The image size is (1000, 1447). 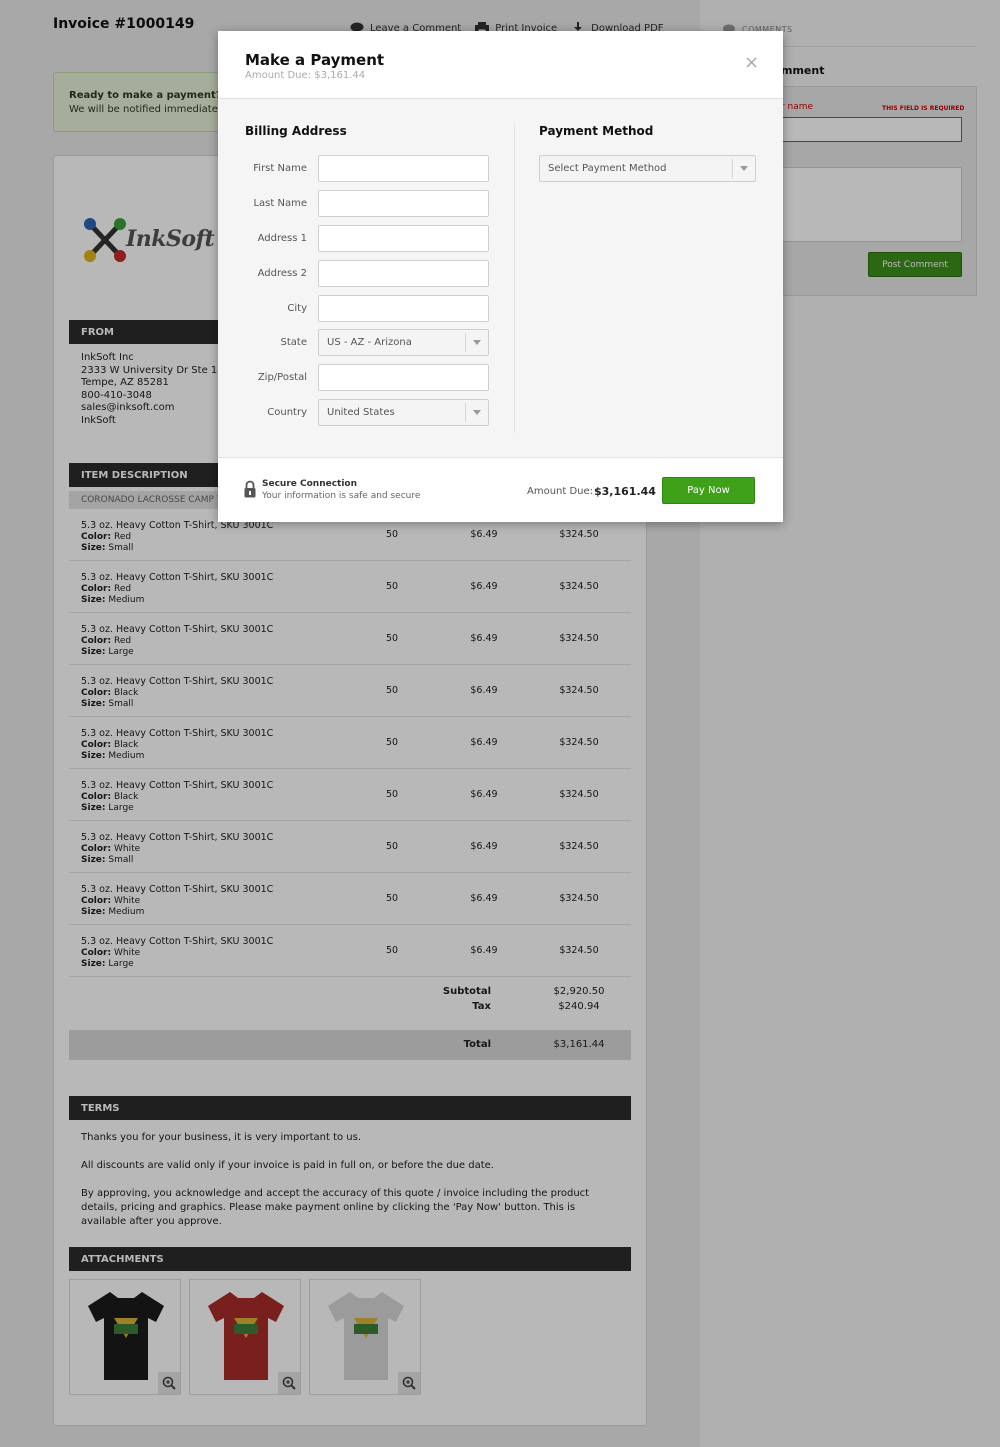 What do you see at coordinates (280, 203) in the screenshot?
I see `last-name-label: Last Name` at bounding box center [280, 203].